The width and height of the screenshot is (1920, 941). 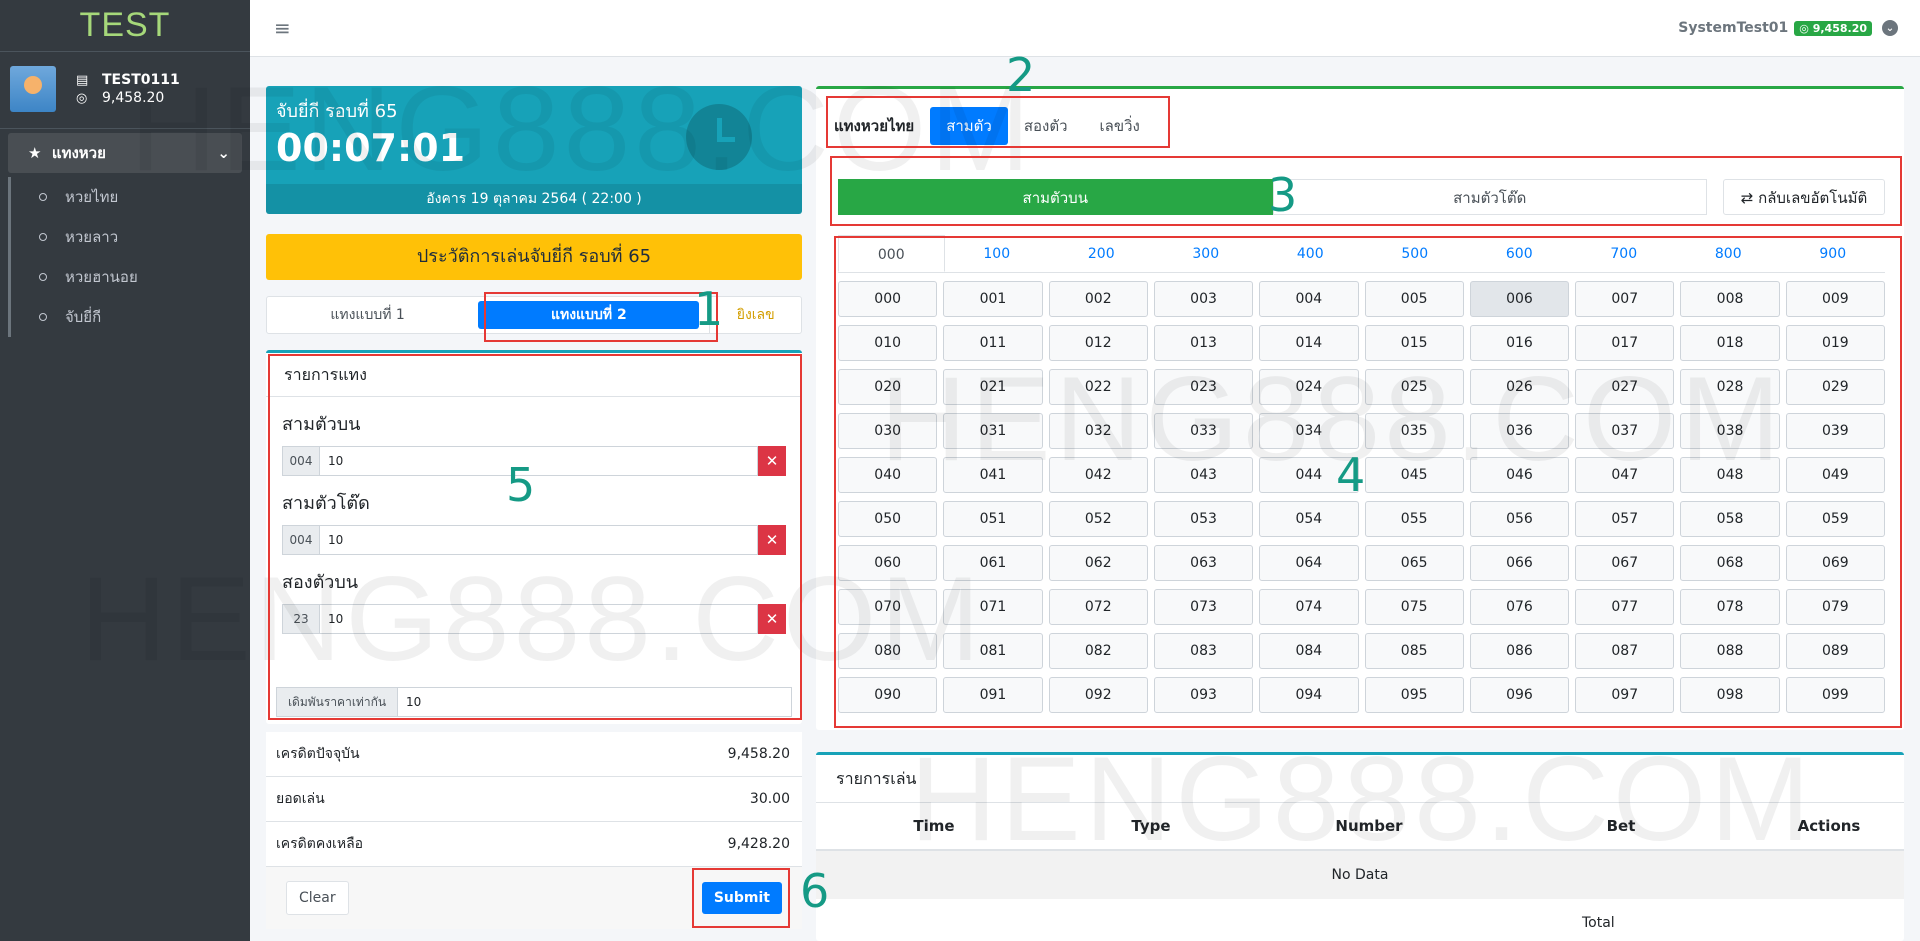 What do you see at coordinates (934, 826) in the screenshot?
I see `column-time: Time` at bounding box center [934, 826].